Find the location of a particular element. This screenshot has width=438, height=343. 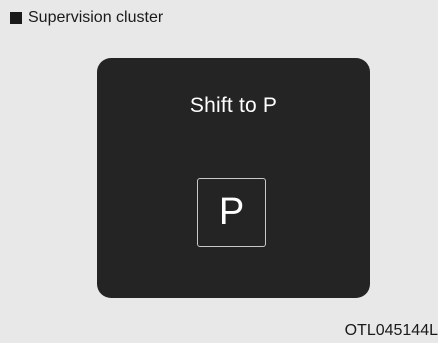

caption-text: Supervision cluster is located at coordinates (96, 17).